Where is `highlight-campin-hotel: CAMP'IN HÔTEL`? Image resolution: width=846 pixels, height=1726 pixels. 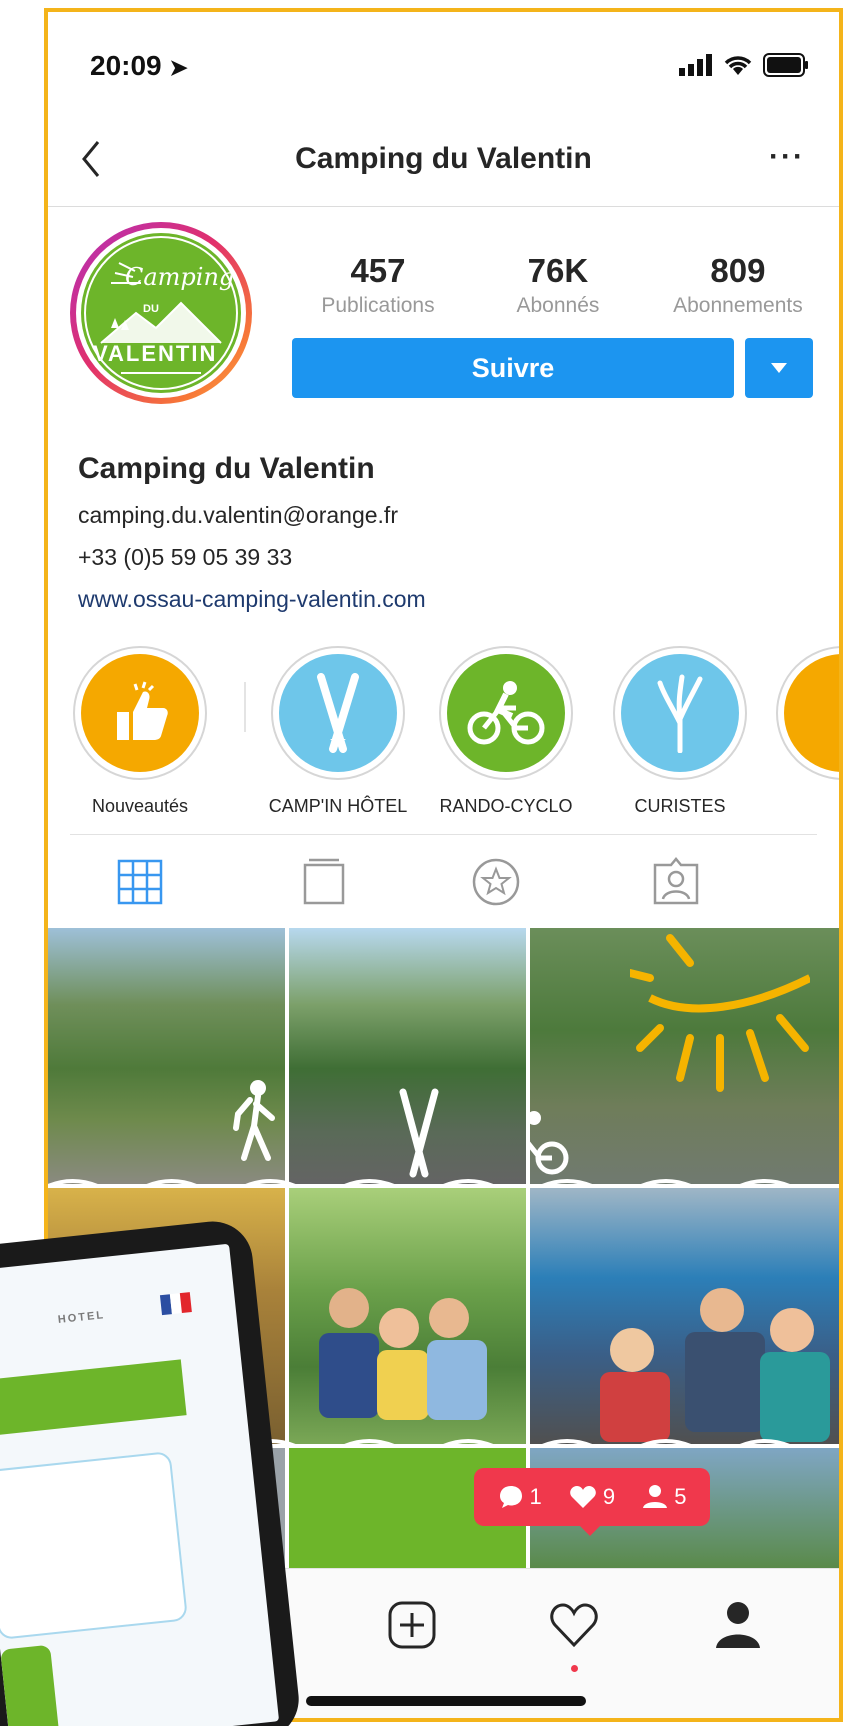
highlight-campin-hotel: CAMP'IN HÔTEL is located at coordinates (338, 731).